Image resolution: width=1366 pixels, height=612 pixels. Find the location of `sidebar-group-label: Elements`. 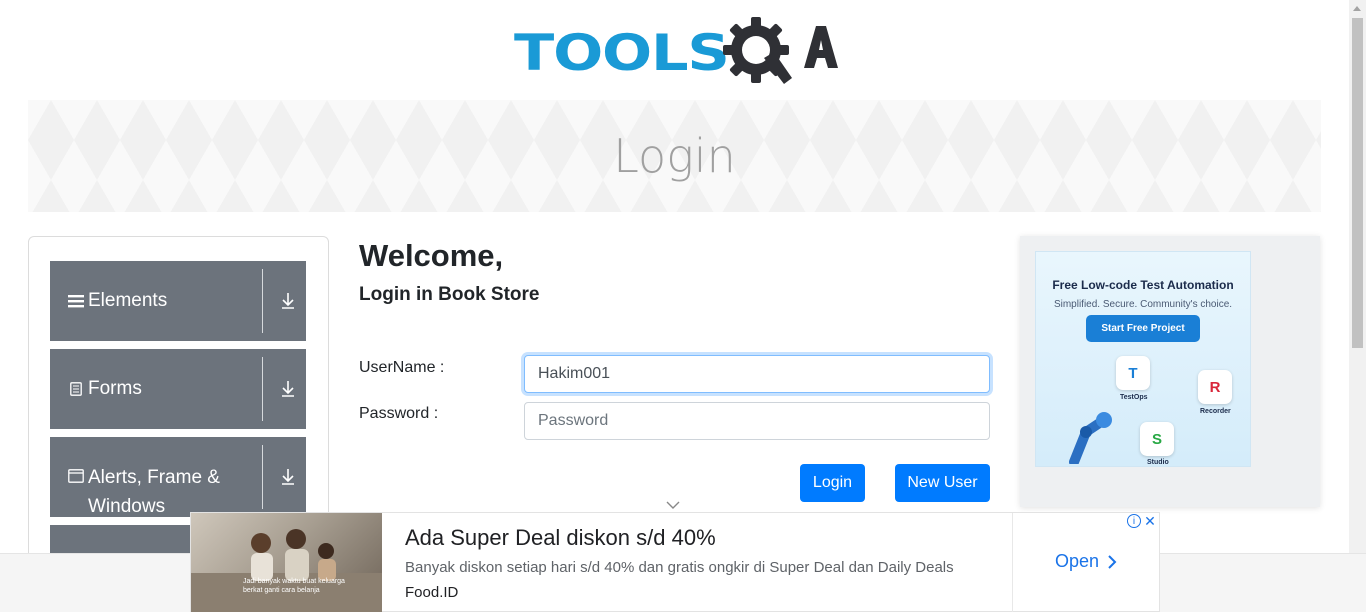

sidebar-group-label: Elements is located at coordinates (128, 300).